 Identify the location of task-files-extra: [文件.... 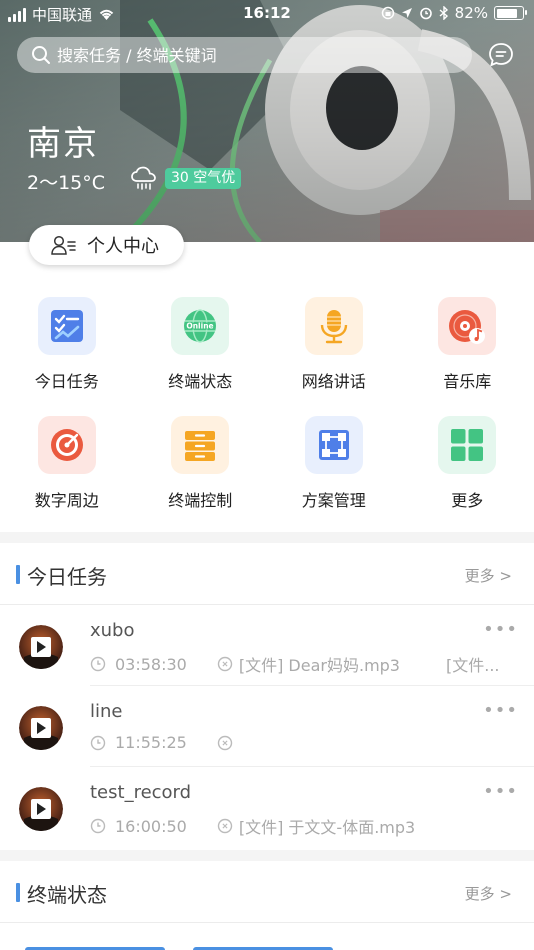
(473, 665).